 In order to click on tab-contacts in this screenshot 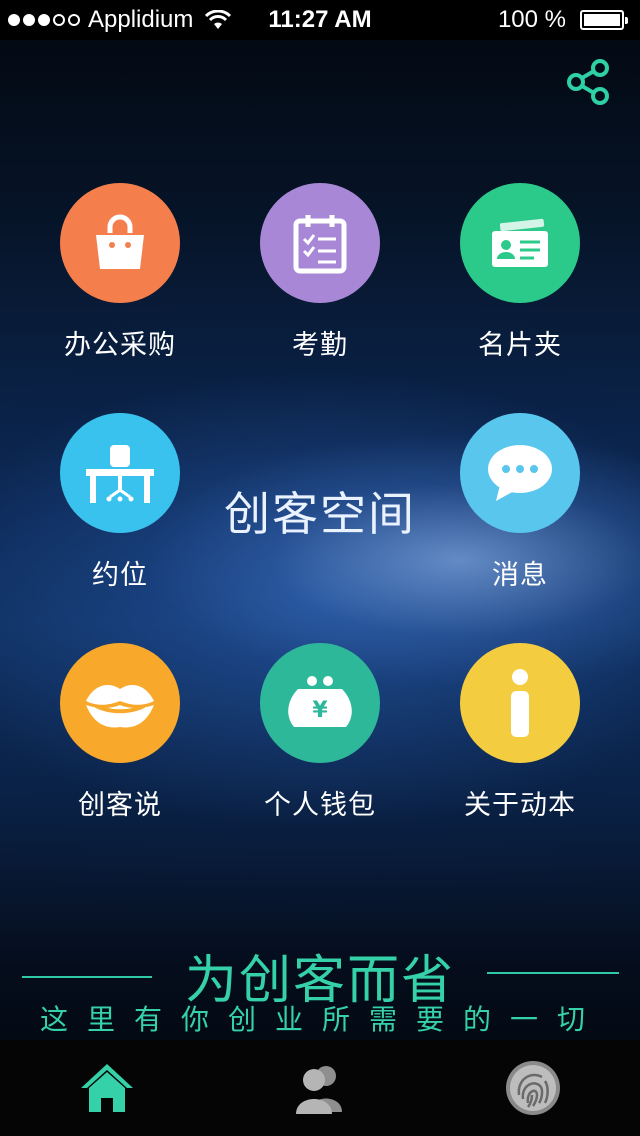, I will do `click(320, 1088)`.